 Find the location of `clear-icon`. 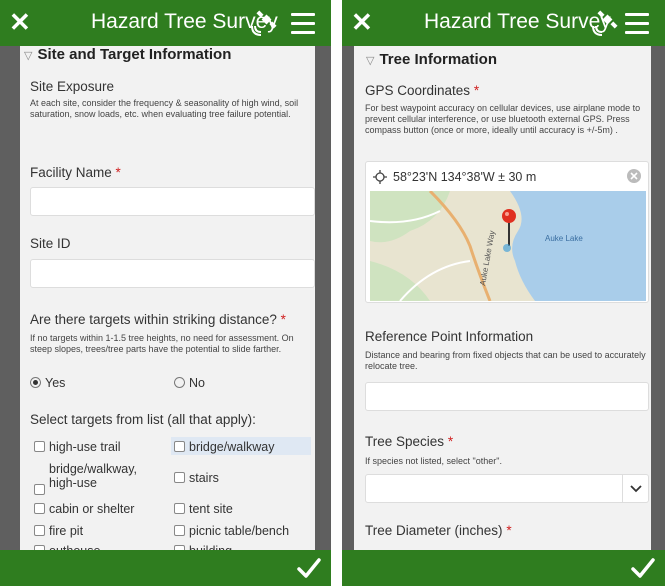

clear-icon is located at coordinates (634, 176).